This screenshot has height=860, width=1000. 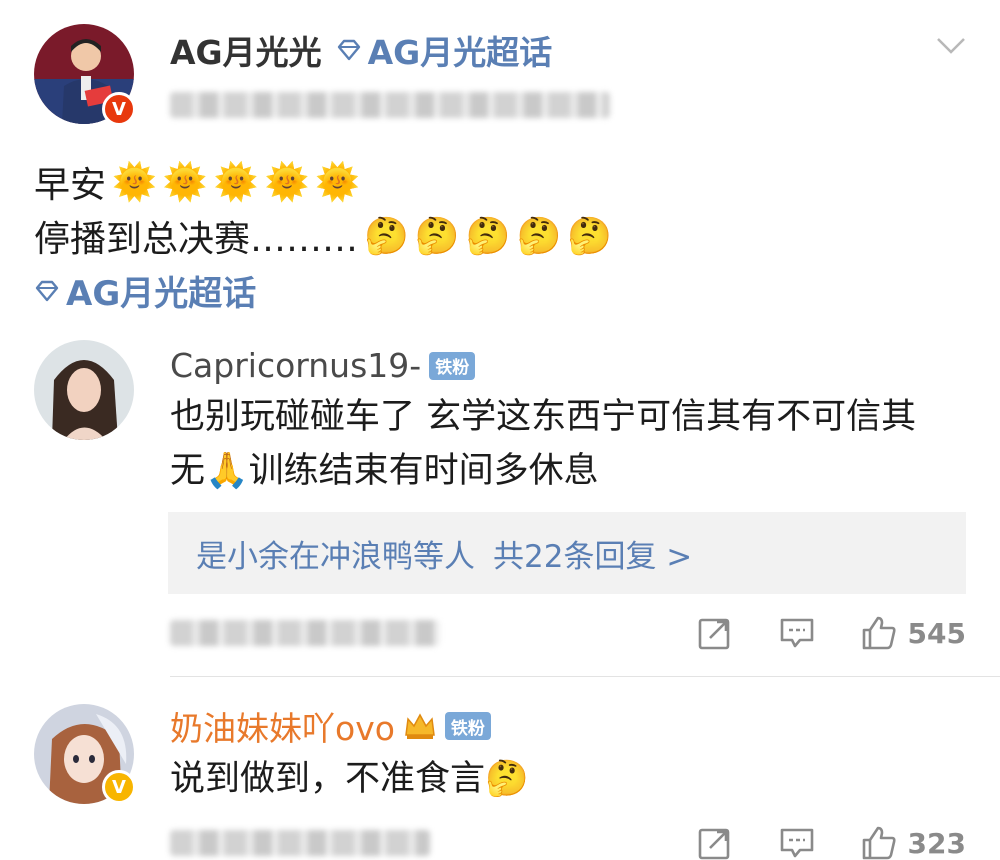 I want to click on supertopic-link: AG月光超话, so click(x=145, y=290).